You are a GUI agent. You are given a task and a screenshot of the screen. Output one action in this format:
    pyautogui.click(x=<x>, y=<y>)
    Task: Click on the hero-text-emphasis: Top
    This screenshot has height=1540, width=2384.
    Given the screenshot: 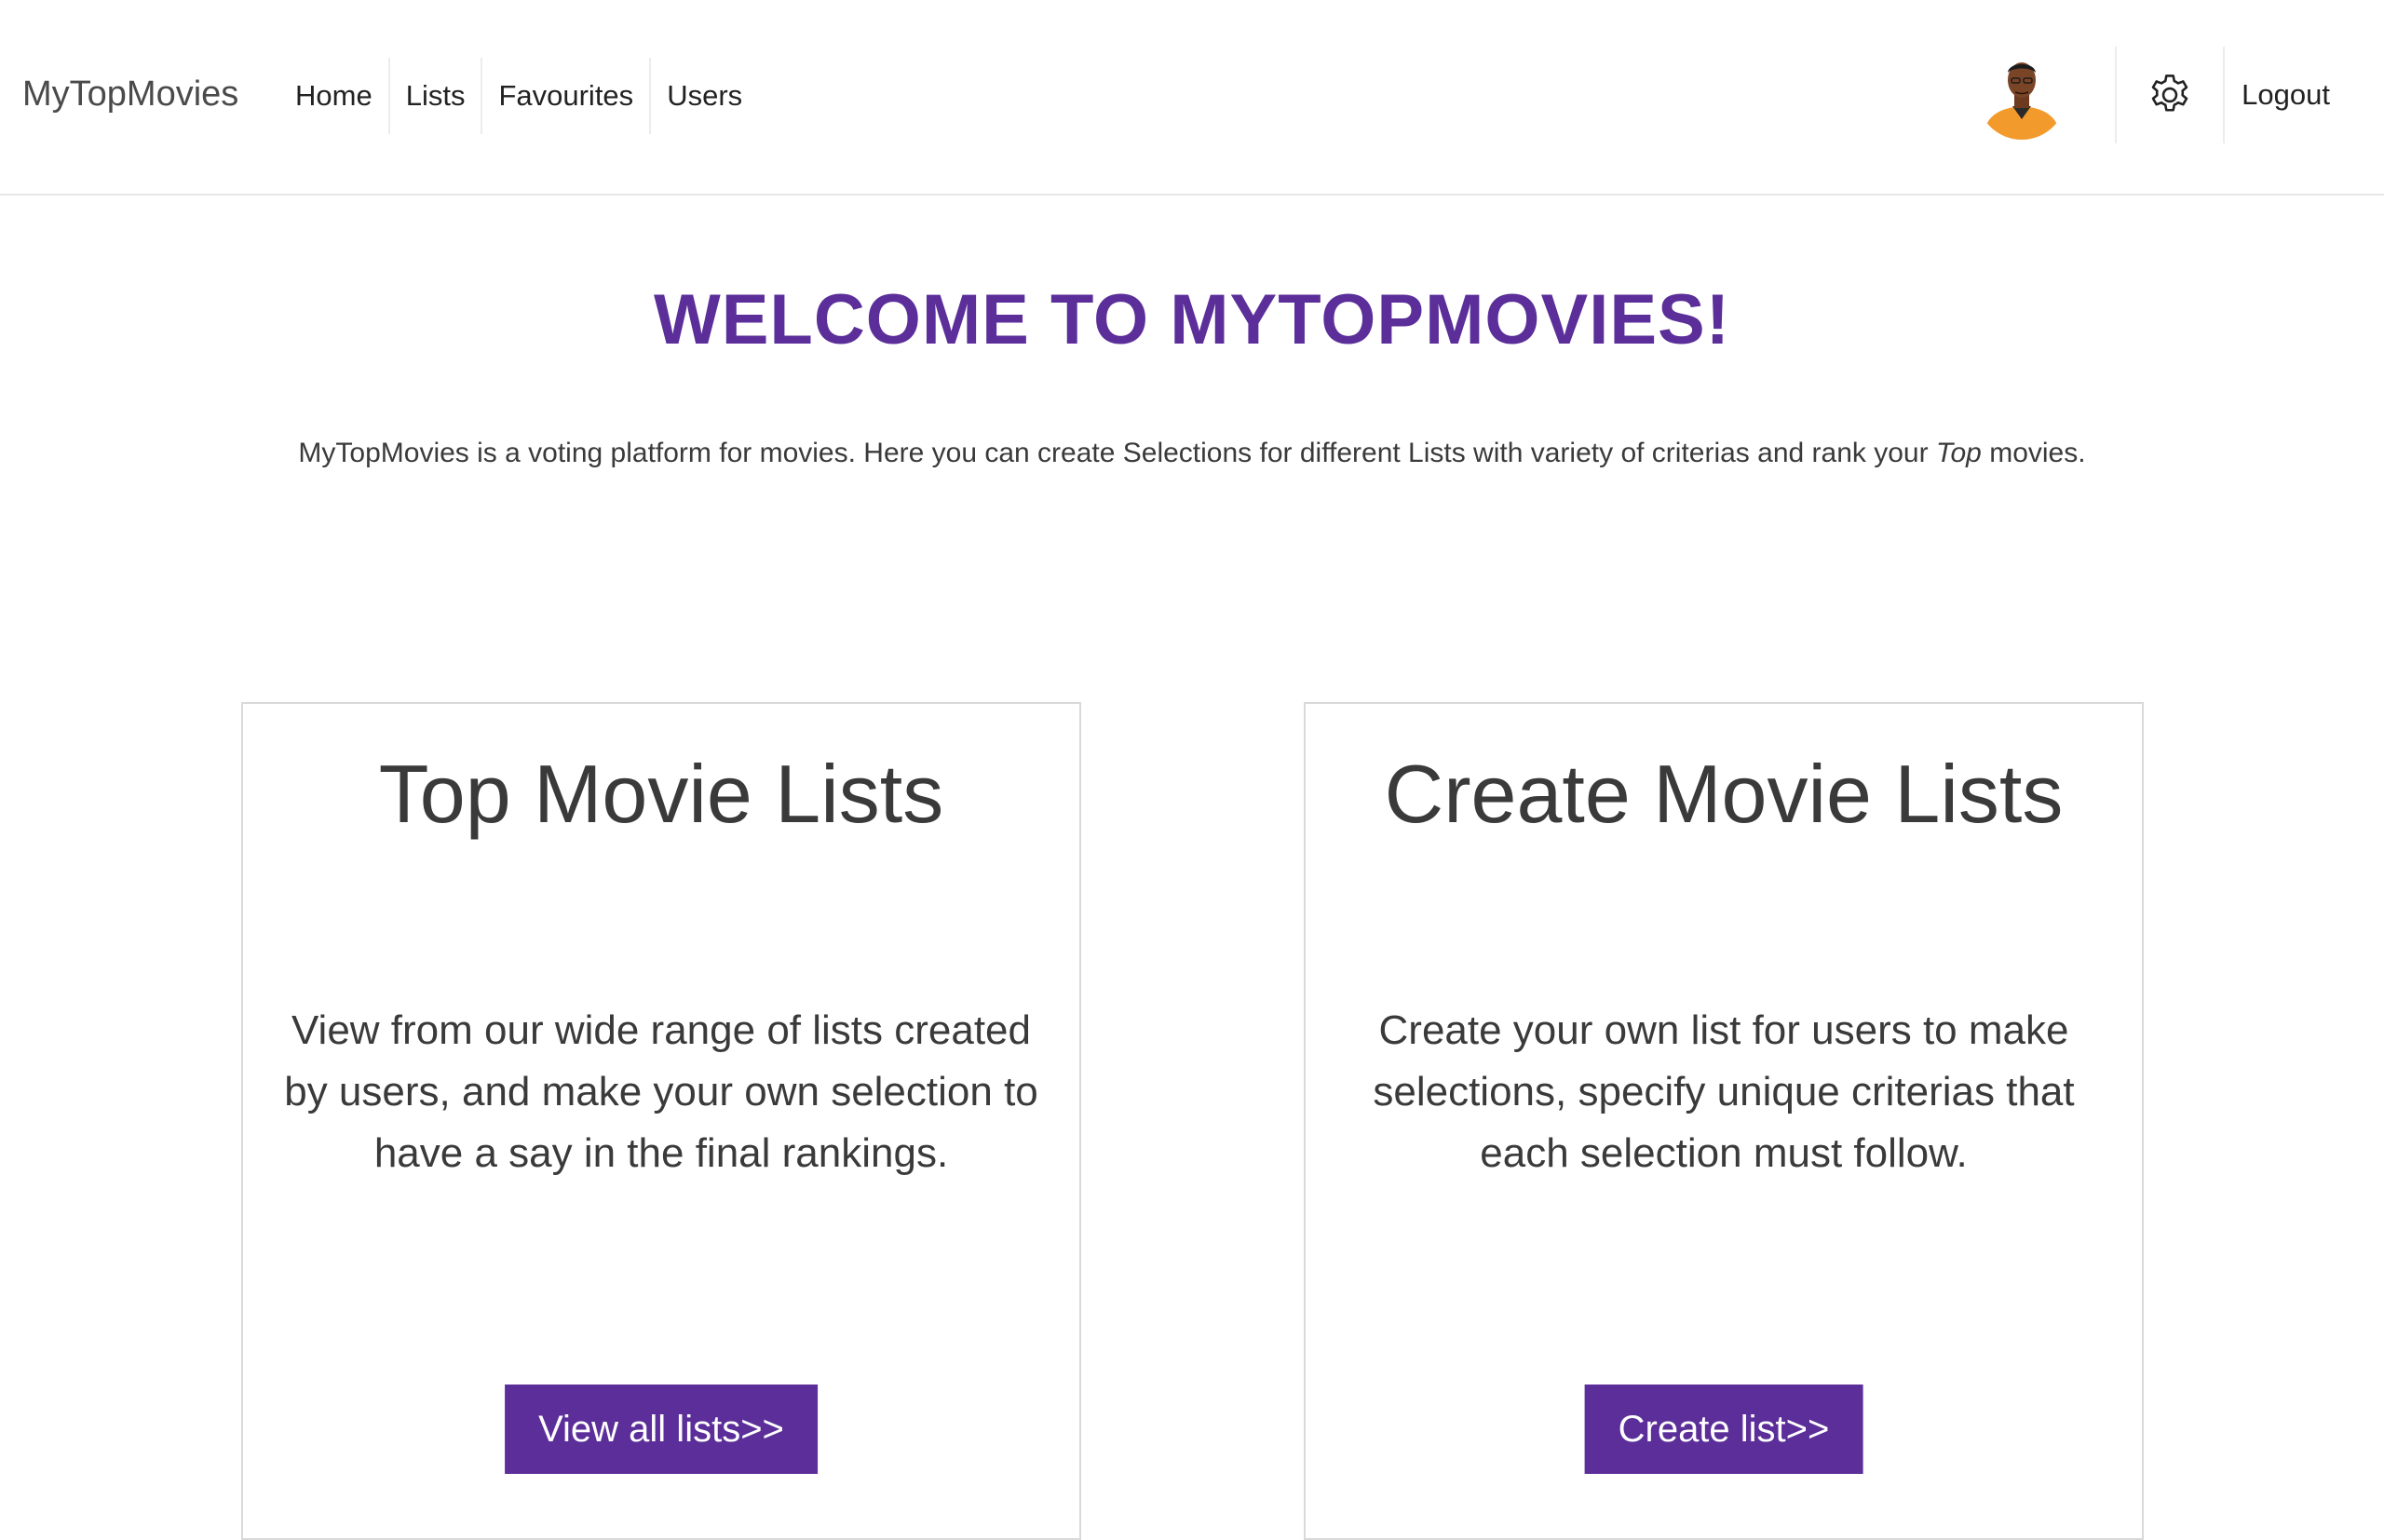 What is the action you would take?
    pyautogui.click(x=1959, y=453)
    